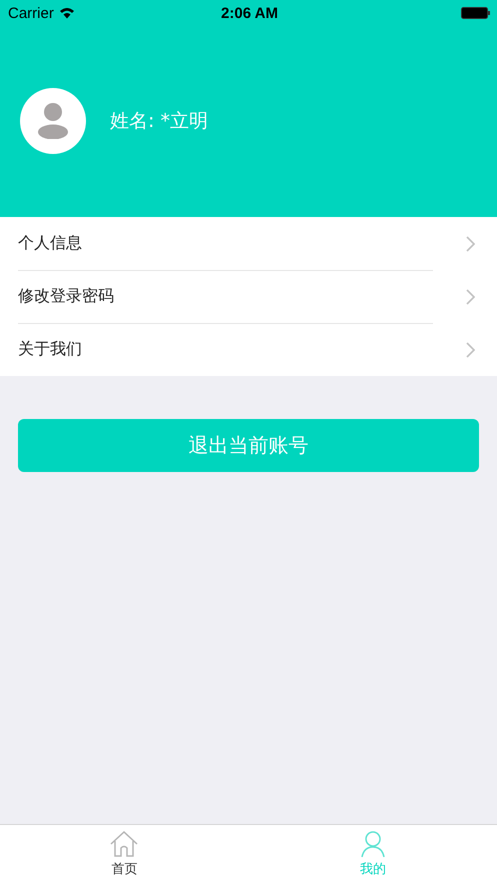 Image resolution: width=497 pixels, height=883 pixels. Describe the element at coordinates (373, 844) in the screenshot. I see `person-icon` at that location.